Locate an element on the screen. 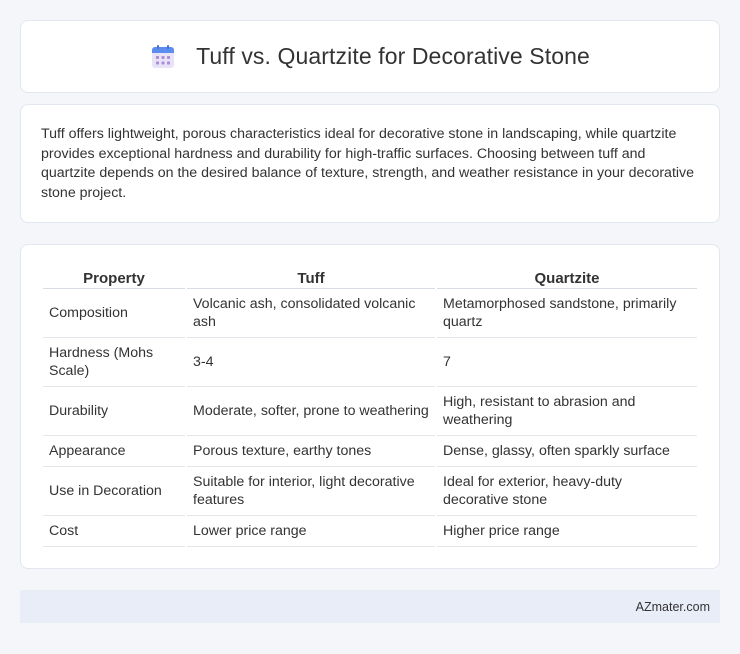  tuff-cell: 3-4 is located at coordinates (311, 362).